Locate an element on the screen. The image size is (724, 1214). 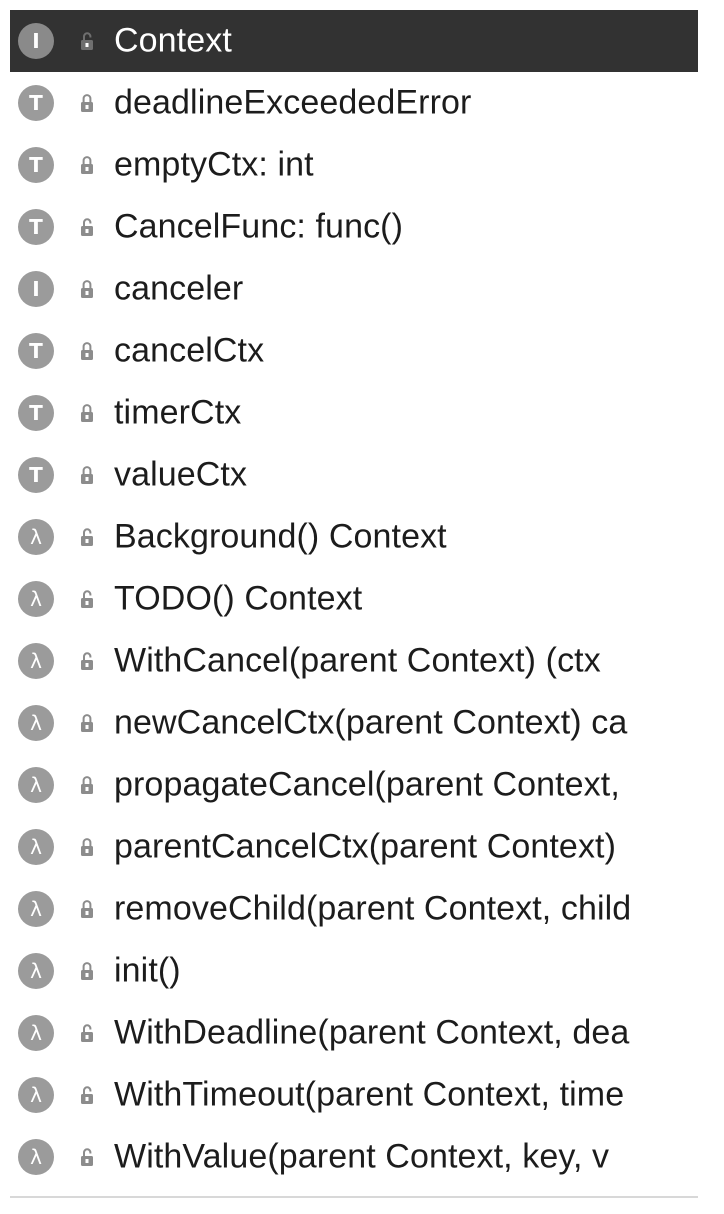
structure-item-label: valueCtx is located at coordinates (181, 474).